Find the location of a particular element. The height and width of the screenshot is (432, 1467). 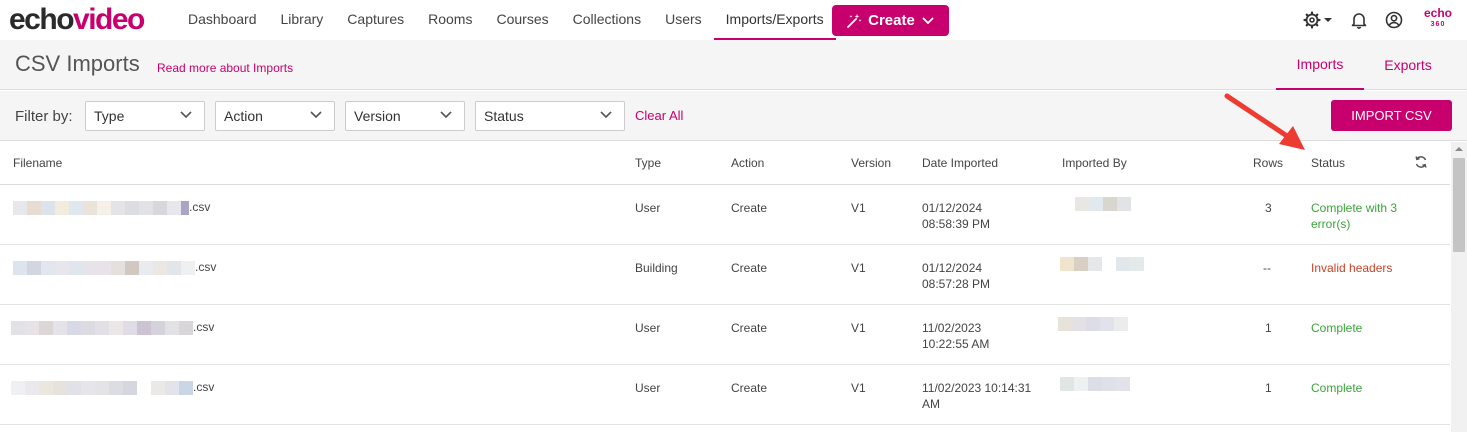

bell-icon is located at coordinates (1359, 21).